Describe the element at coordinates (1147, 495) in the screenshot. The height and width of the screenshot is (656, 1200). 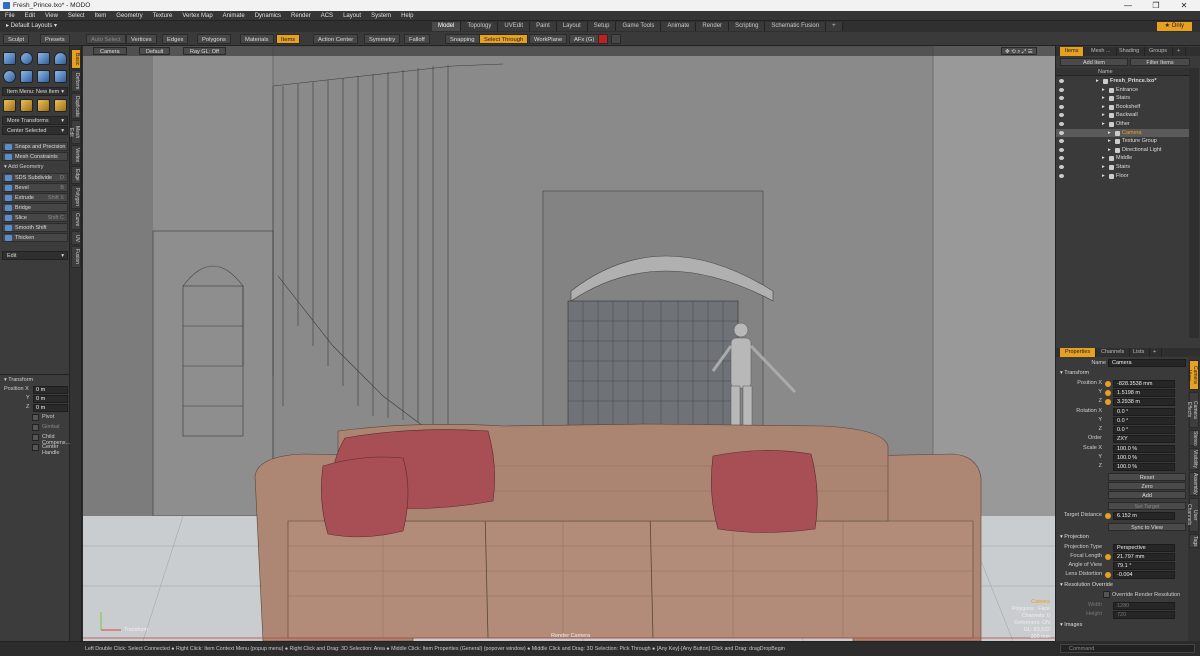
I see `add-button: Add` at that location.